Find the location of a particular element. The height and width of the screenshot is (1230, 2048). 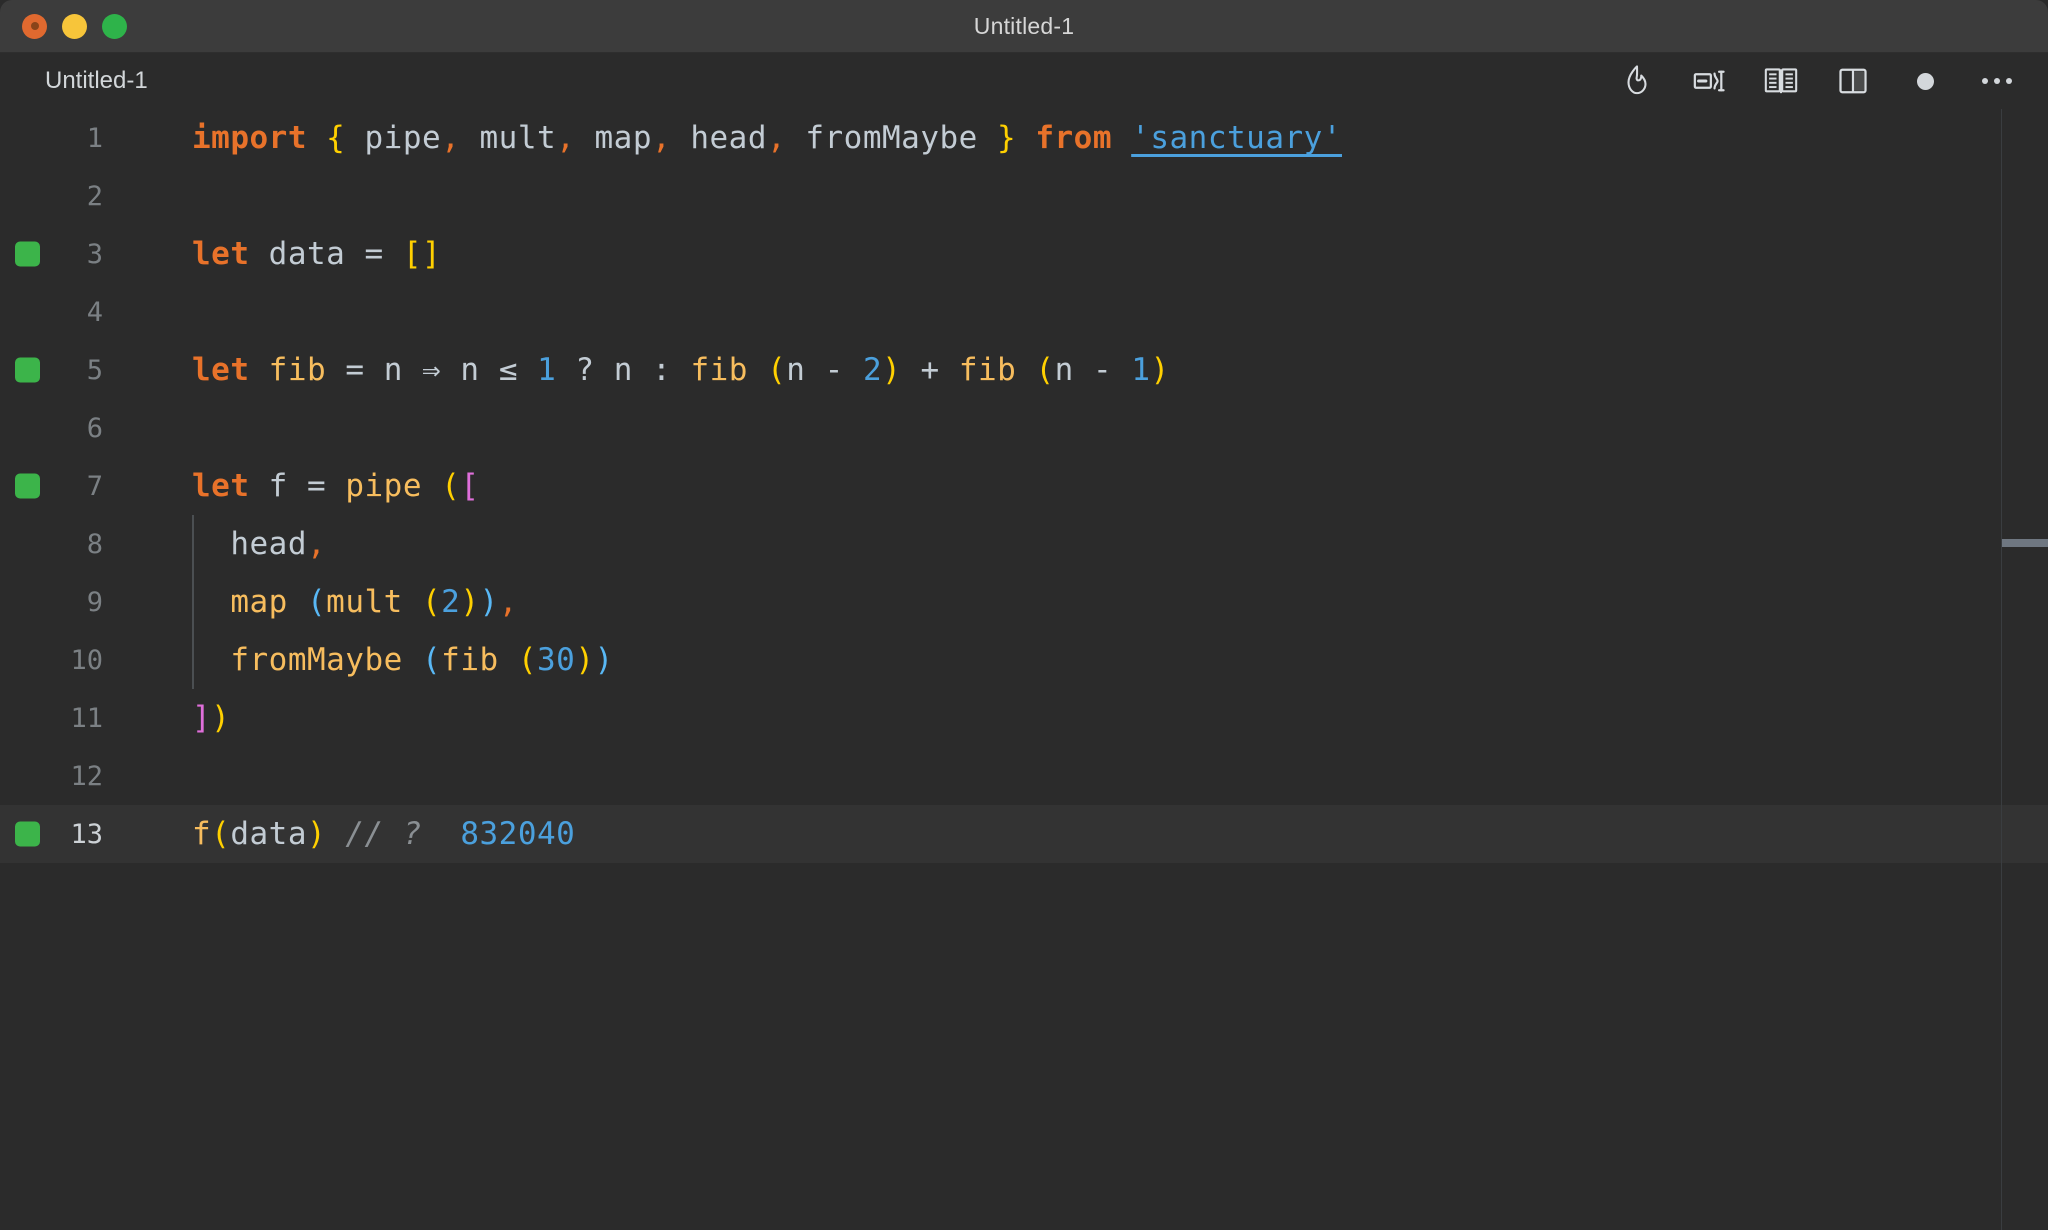

code-row: 2 is located at coordinates (1024, 196).